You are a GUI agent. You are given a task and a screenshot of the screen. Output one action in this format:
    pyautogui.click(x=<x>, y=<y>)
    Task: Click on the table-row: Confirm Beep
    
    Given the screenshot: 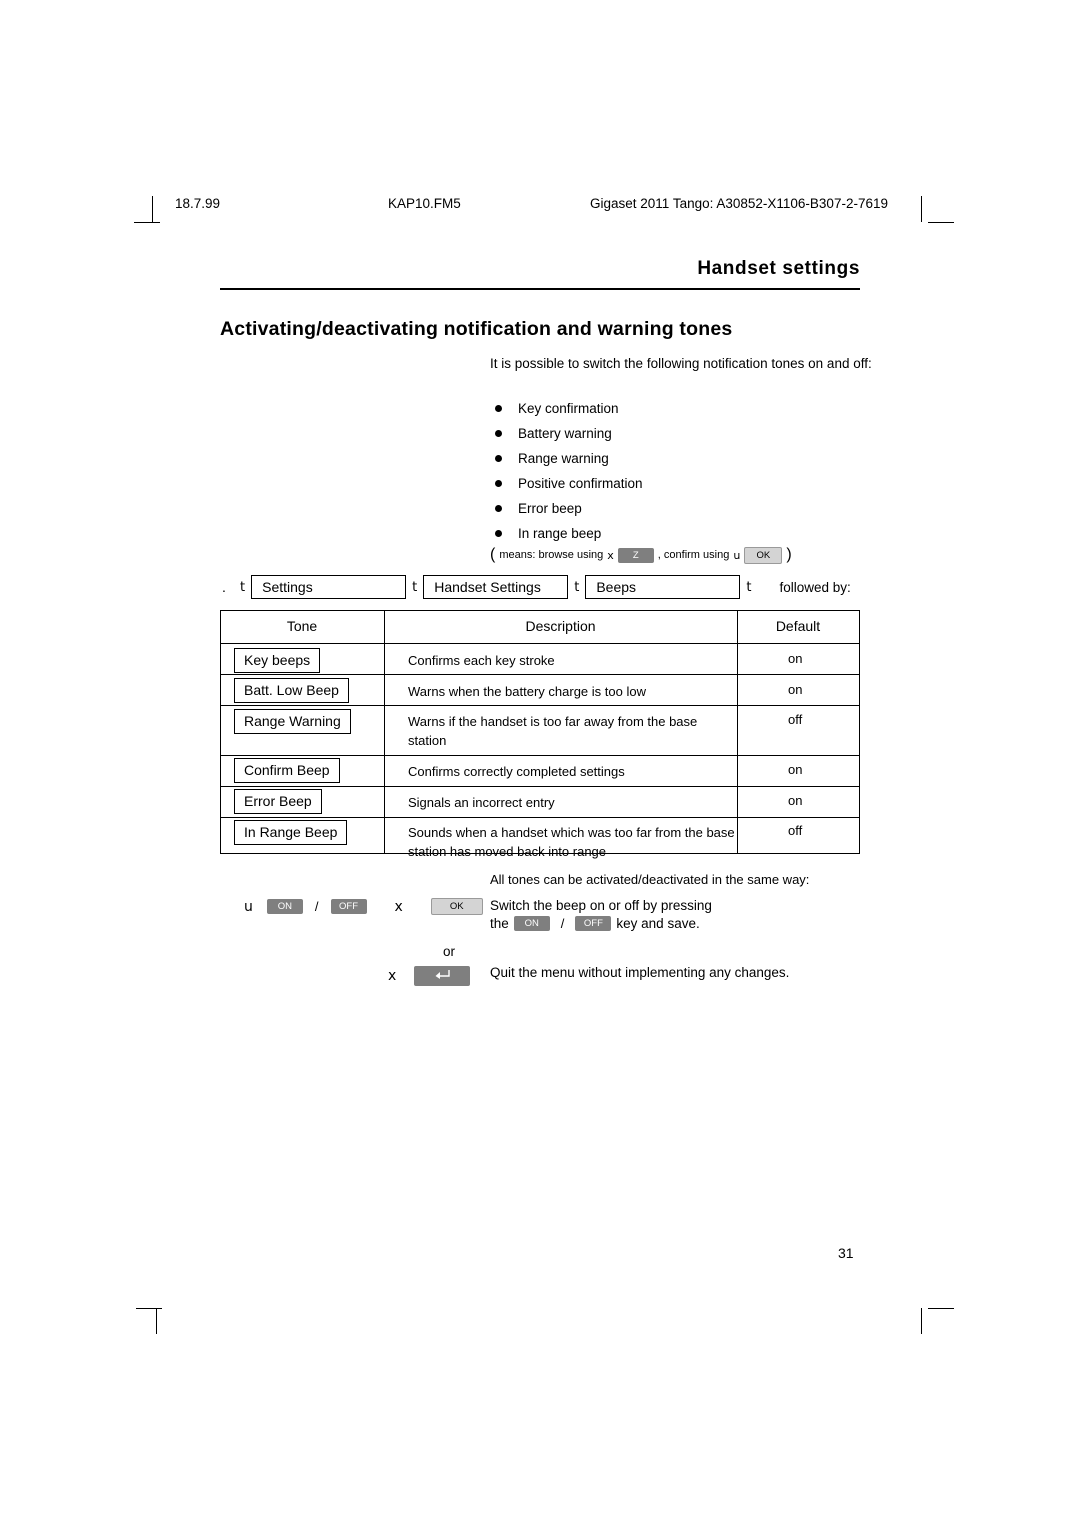 What is the action you would take?
    pyautogui.click(x=287, y=770)
    